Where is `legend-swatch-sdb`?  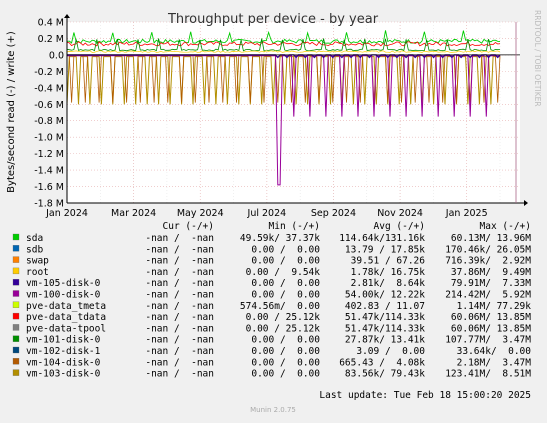
legend-swatch-sdb is located at coordinates (16, 248).